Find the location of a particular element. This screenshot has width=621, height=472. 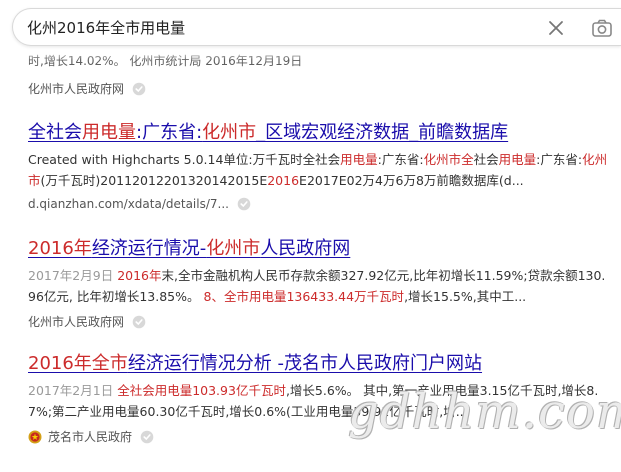

title-highlight: 2016年全市 is located at coordinates (78, 363).